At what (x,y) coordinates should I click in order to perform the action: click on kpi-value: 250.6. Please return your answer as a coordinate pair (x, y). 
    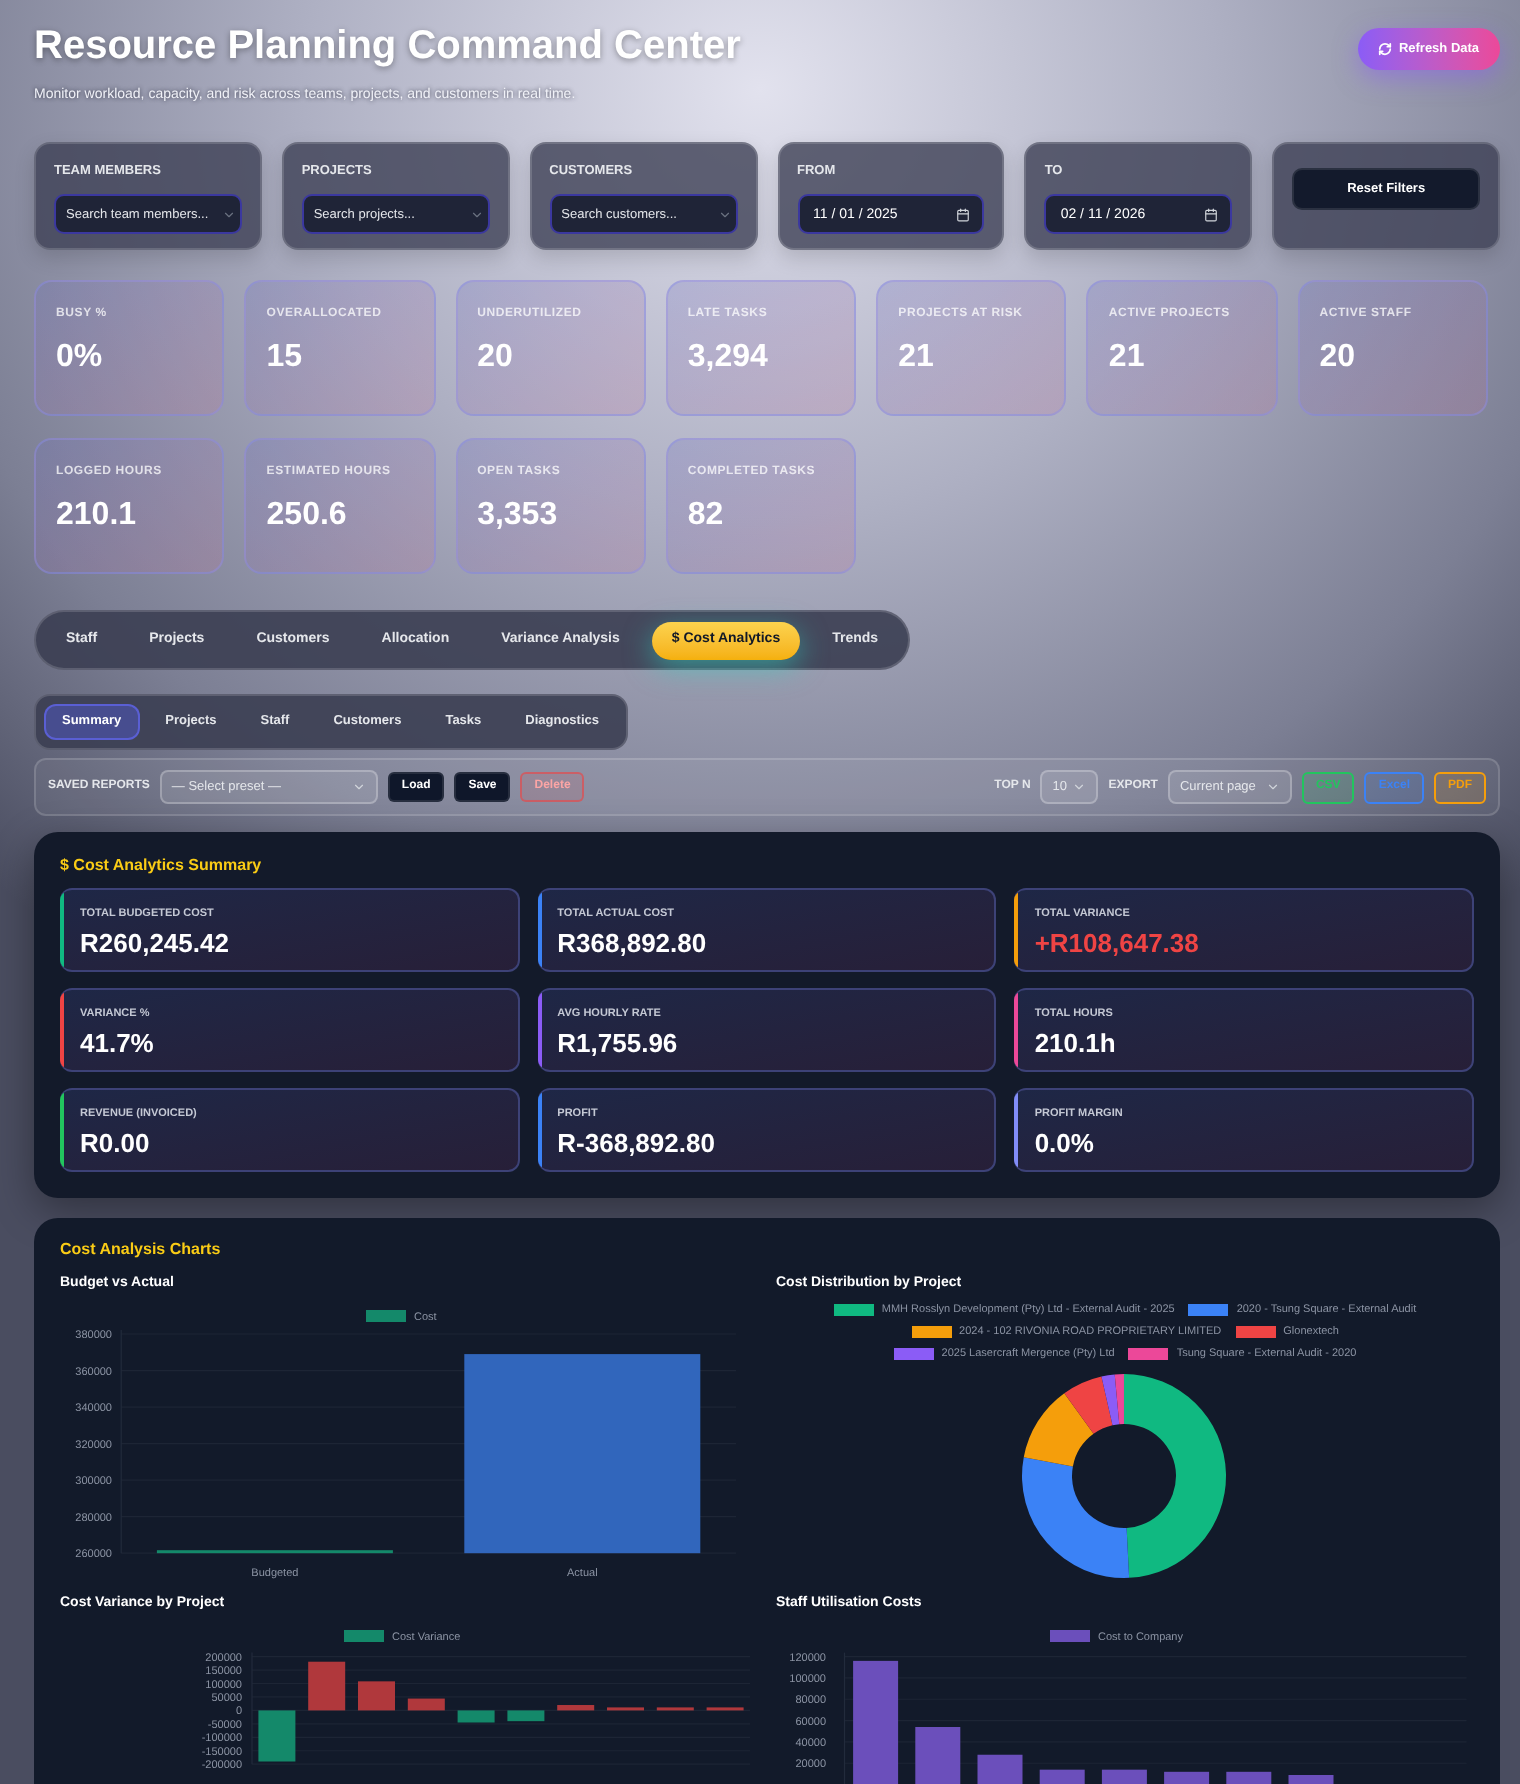
    Looking at the image, I should click on (306, 516).